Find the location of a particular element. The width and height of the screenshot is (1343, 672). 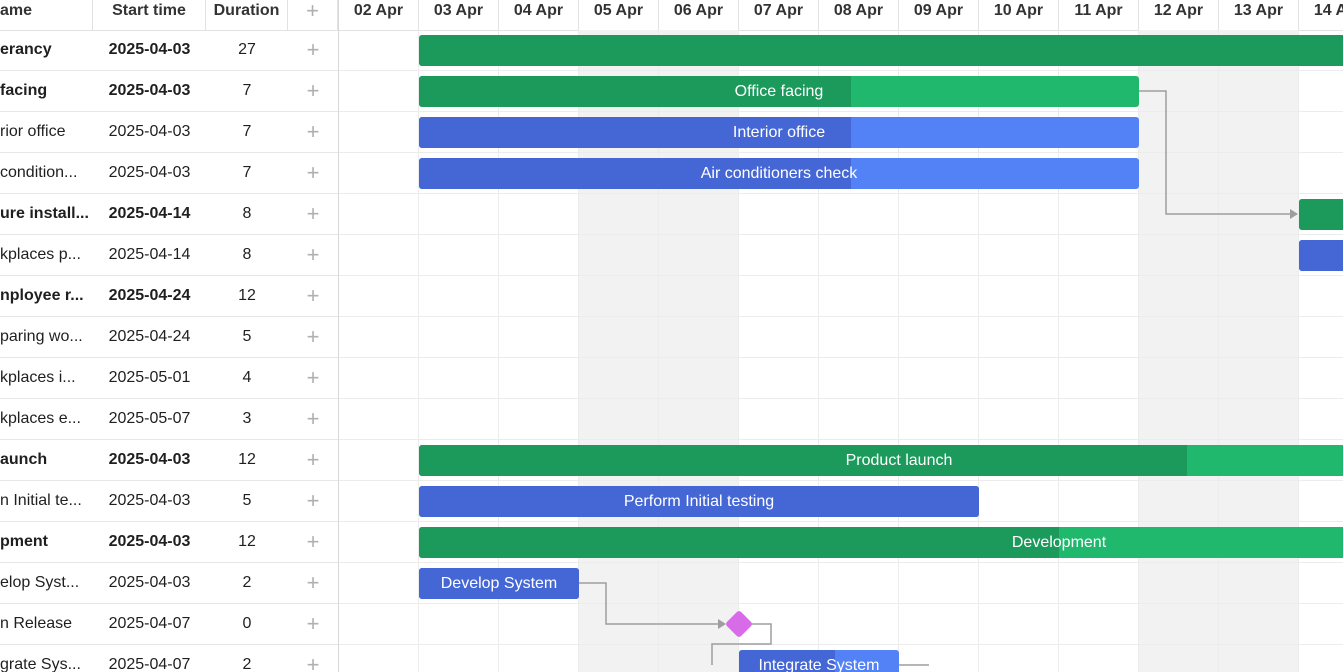

column-header-start-time: Start time is located at coordinates (149, 15).